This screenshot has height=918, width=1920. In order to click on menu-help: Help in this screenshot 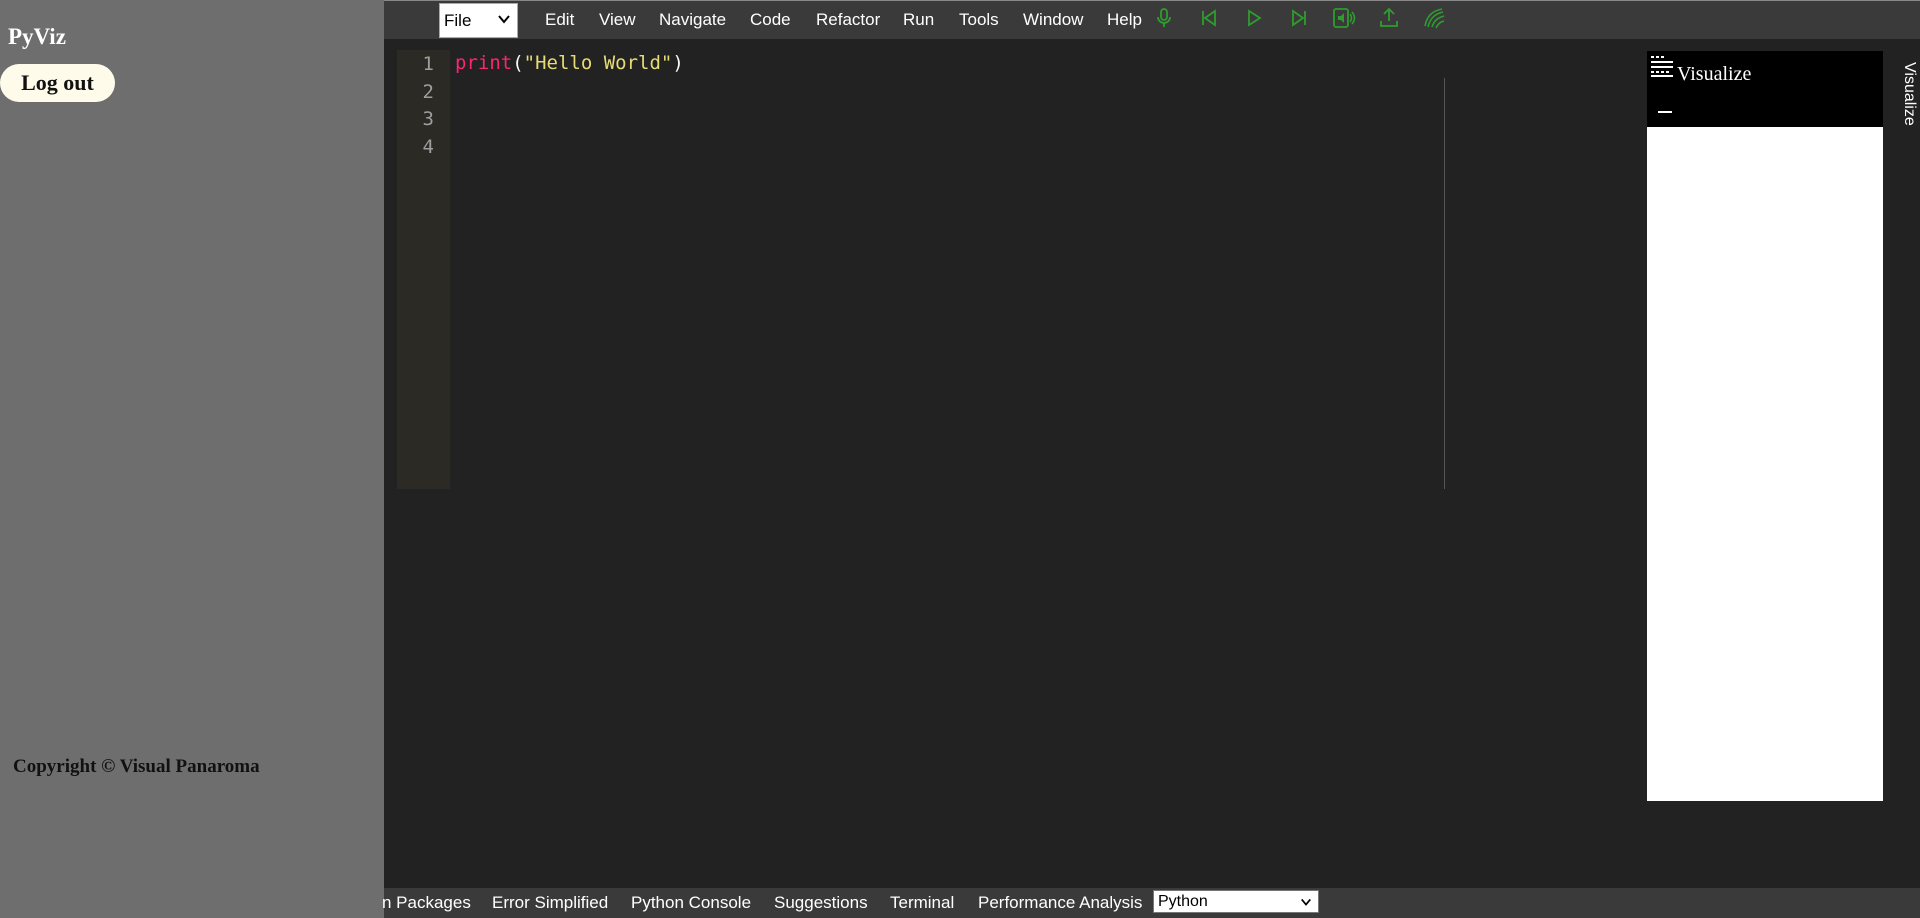, I will do `click(1124, 20)`.